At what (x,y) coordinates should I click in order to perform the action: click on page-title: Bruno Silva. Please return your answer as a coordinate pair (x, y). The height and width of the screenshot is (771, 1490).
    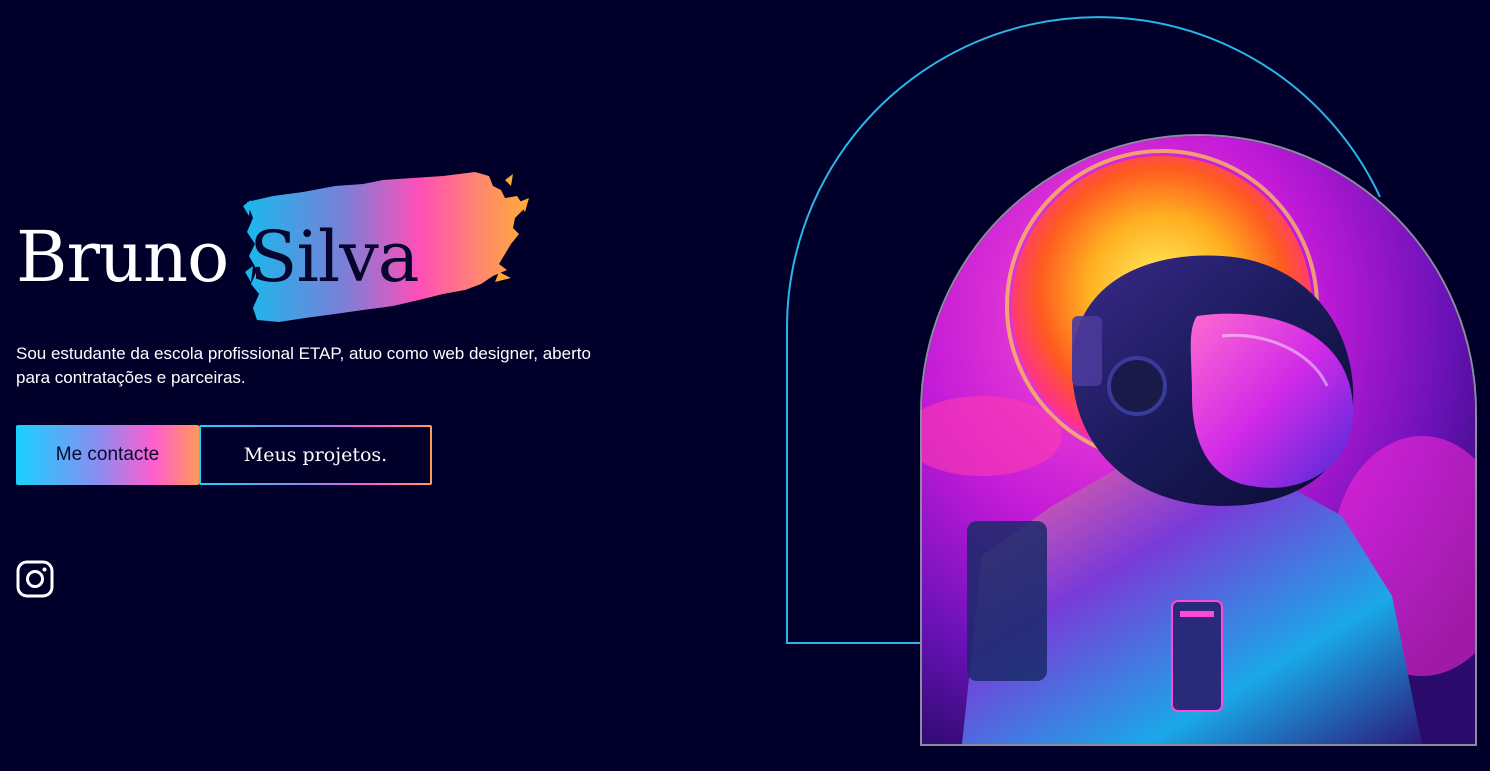
    Looking at the image, I should click on (273, 247).